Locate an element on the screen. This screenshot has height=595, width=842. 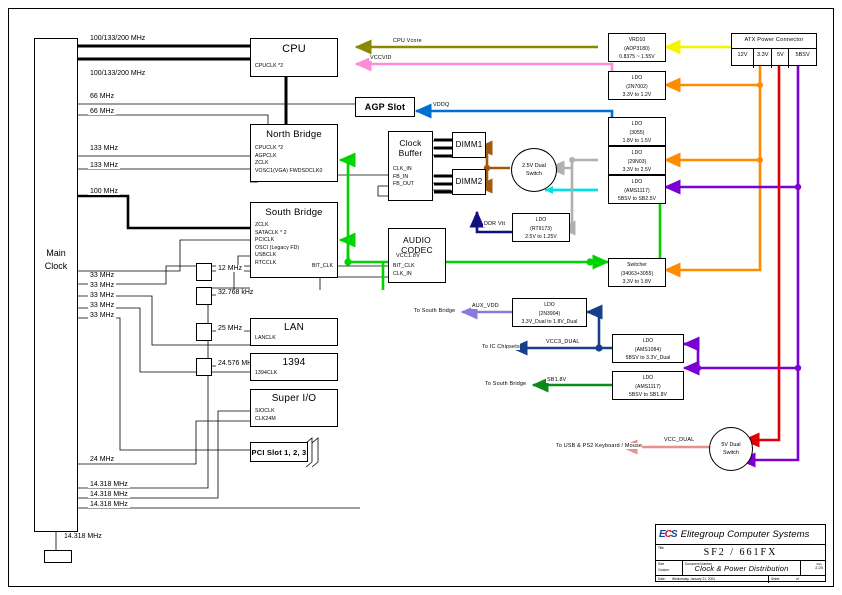
reg-ldo-2n3904: LDO (2N3904) 3.3V_Dual to 1.8V_Dual is located at coordinates (549, 312).